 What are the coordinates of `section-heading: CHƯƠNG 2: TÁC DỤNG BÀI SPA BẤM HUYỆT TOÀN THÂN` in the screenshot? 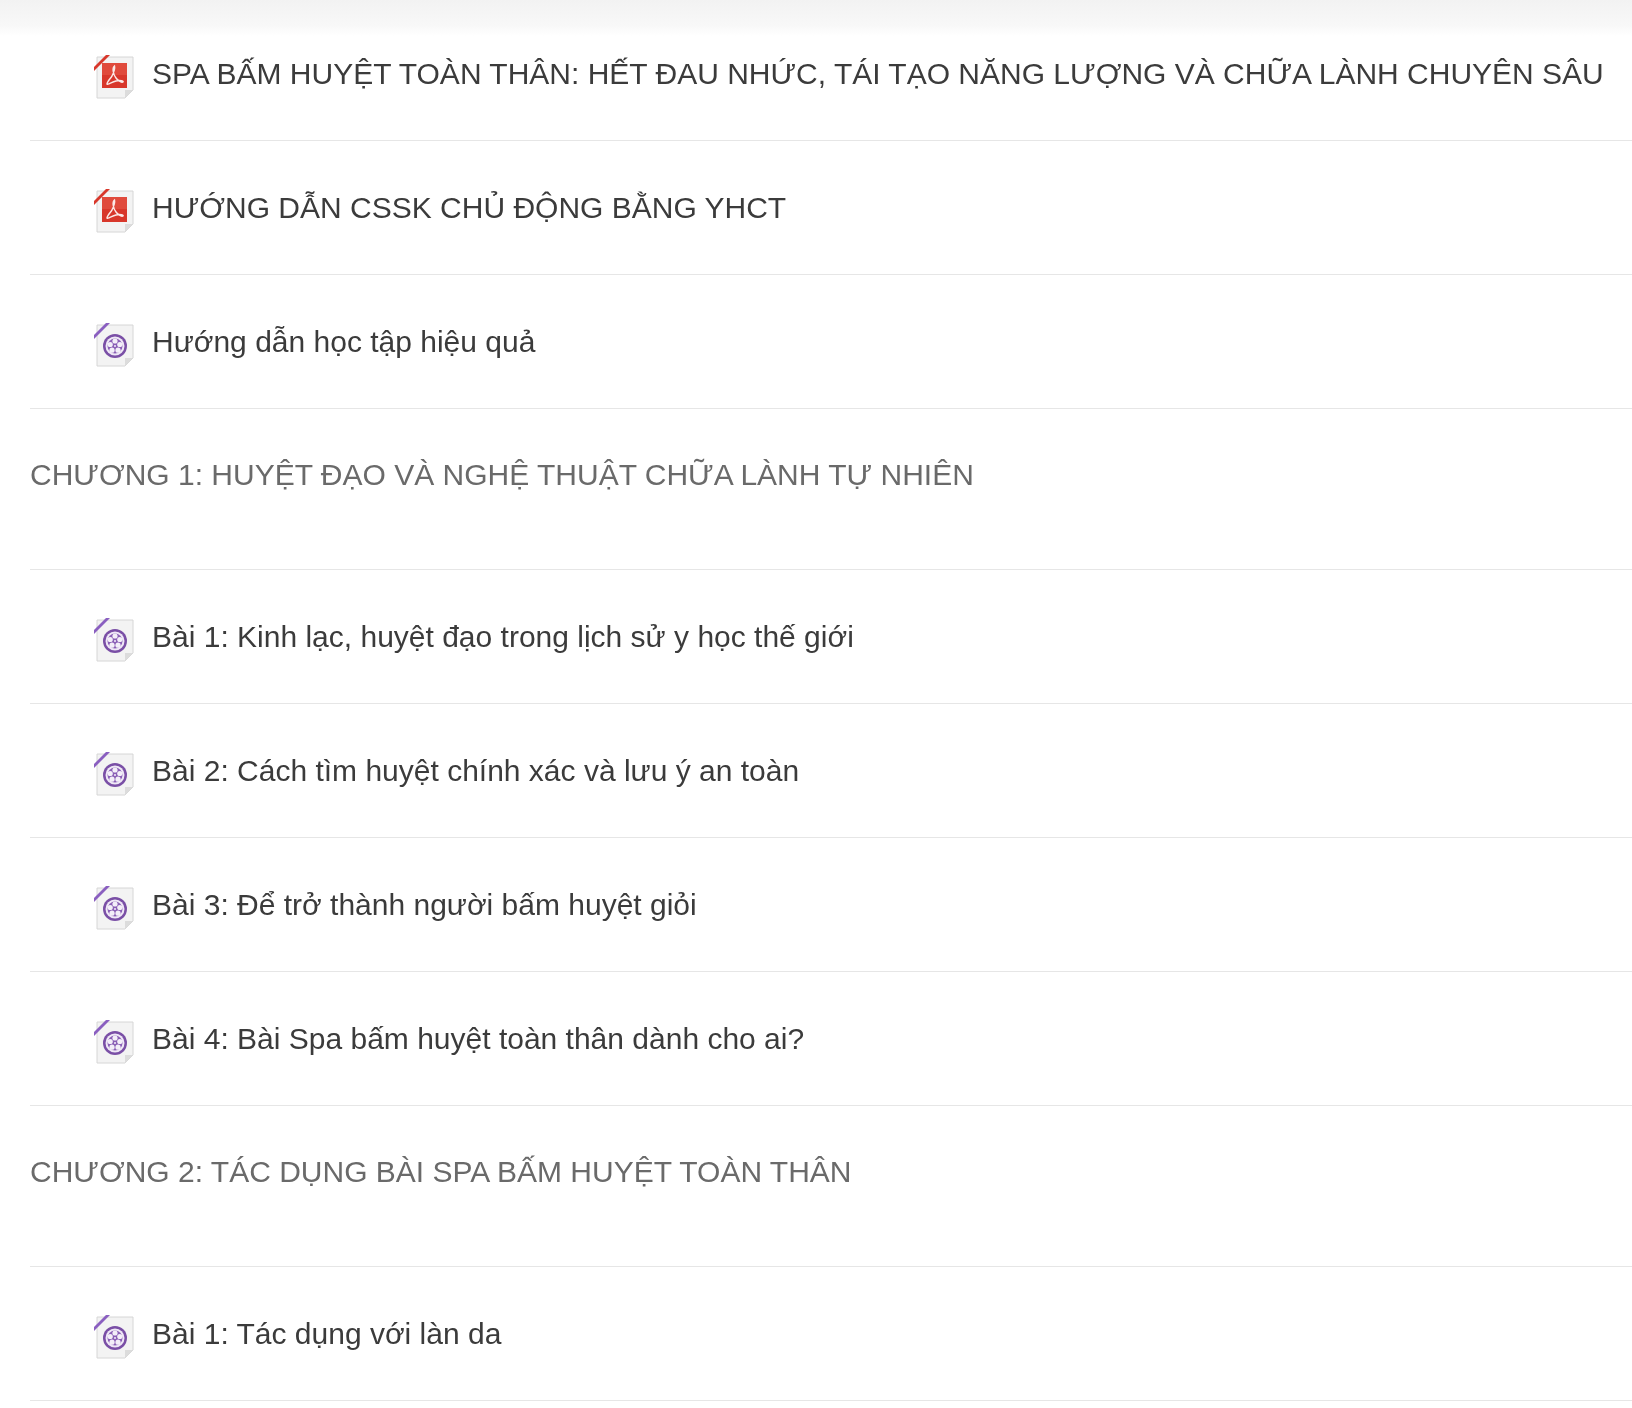 It's located at (441, 1172).